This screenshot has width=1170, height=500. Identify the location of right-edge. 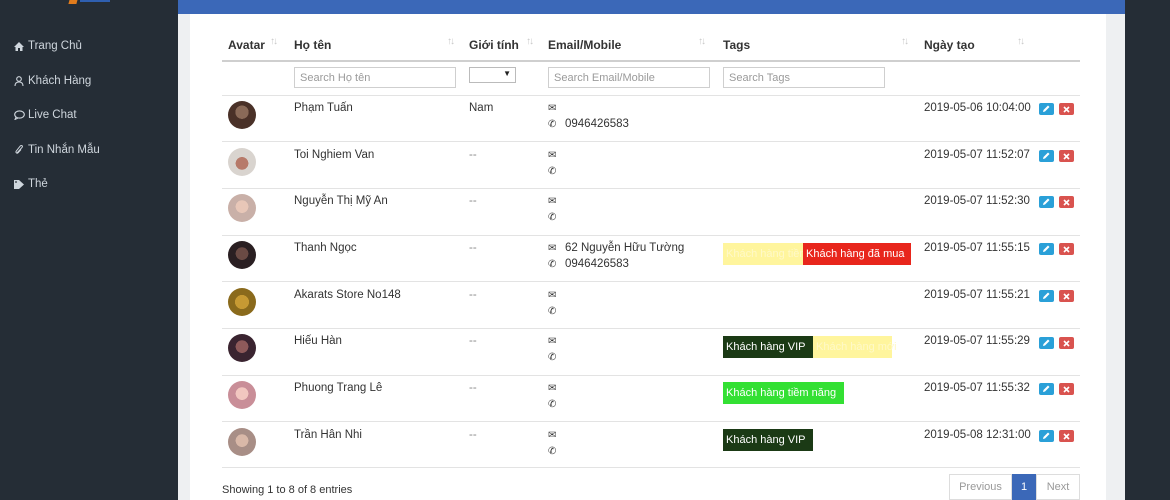
(1147, 250).